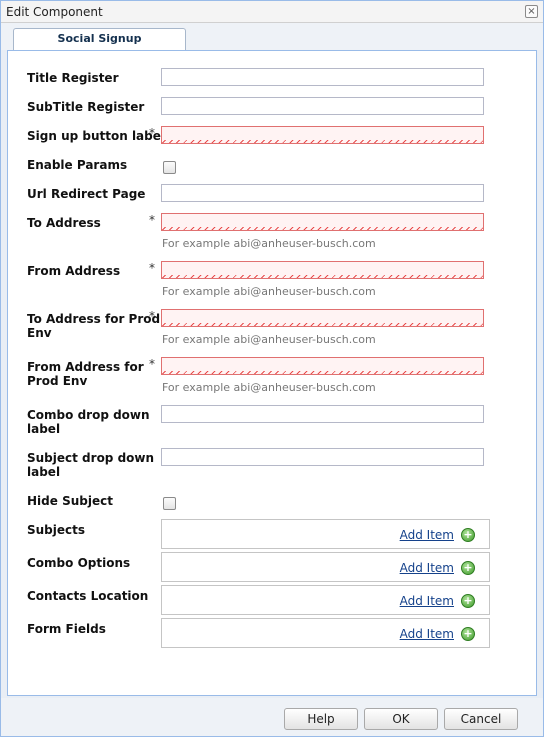 The width and height of the screenshot is (544, 737). Describe the element at coordinates (44, 429) in the screenshot. I see `combo-dropdown-label-line2: label` at that location.